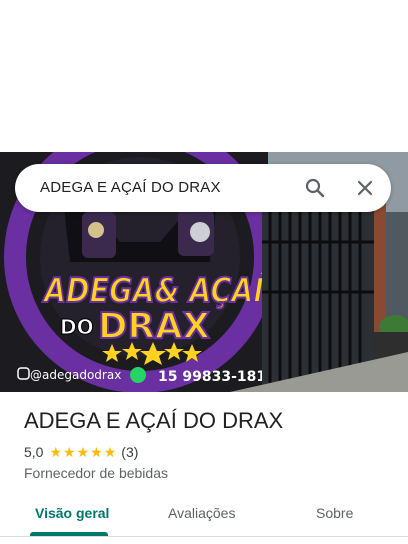 The height and width of the screenshot is (544, 408). I want to click on tab-about: Sobre, so click(334, 513).